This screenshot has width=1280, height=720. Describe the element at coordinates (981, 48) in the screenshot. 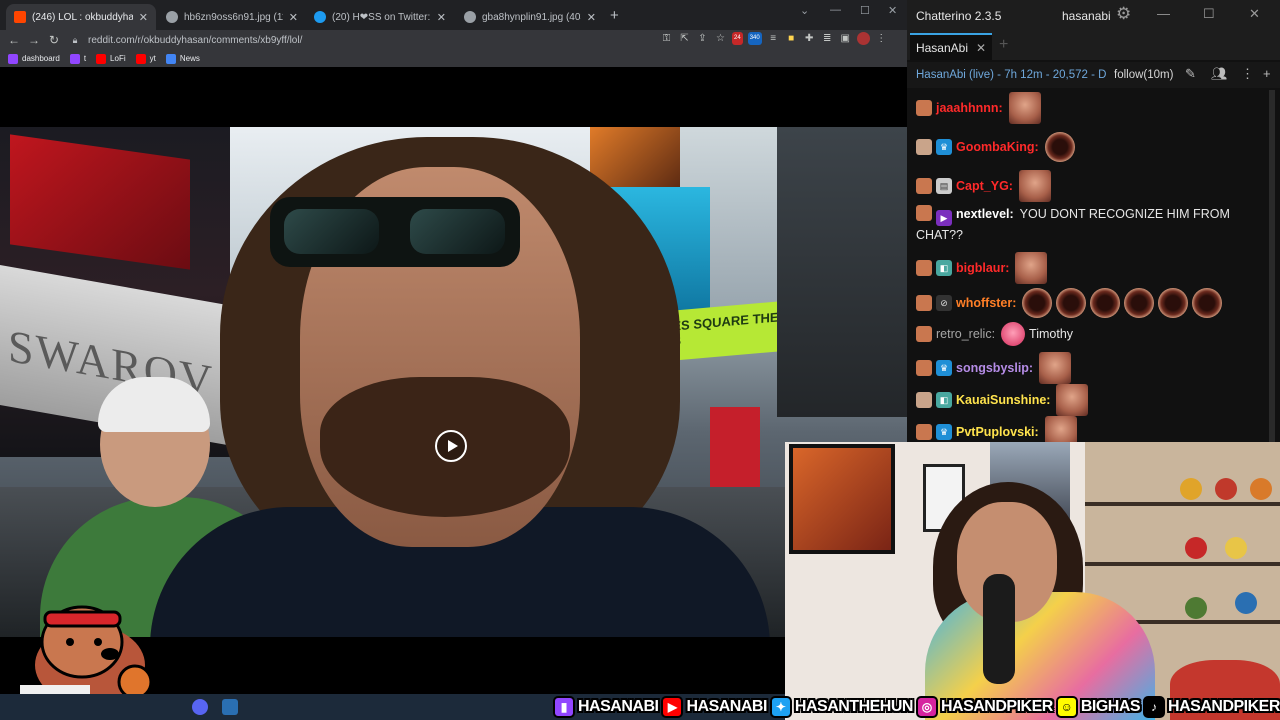

I see `close-icon: ✕` at that location.